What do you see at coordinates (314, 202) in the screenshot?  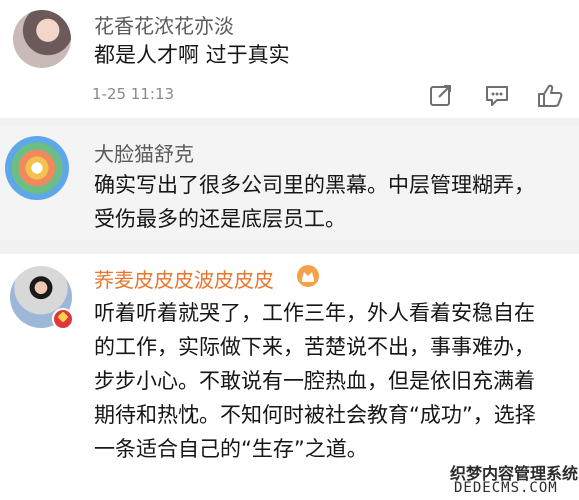 I see `comment-text: 确实写出了很多公司里的黑幕。中层管理糊弄，受伤最多的还是底层员工。` at bounding box center [314, 202].